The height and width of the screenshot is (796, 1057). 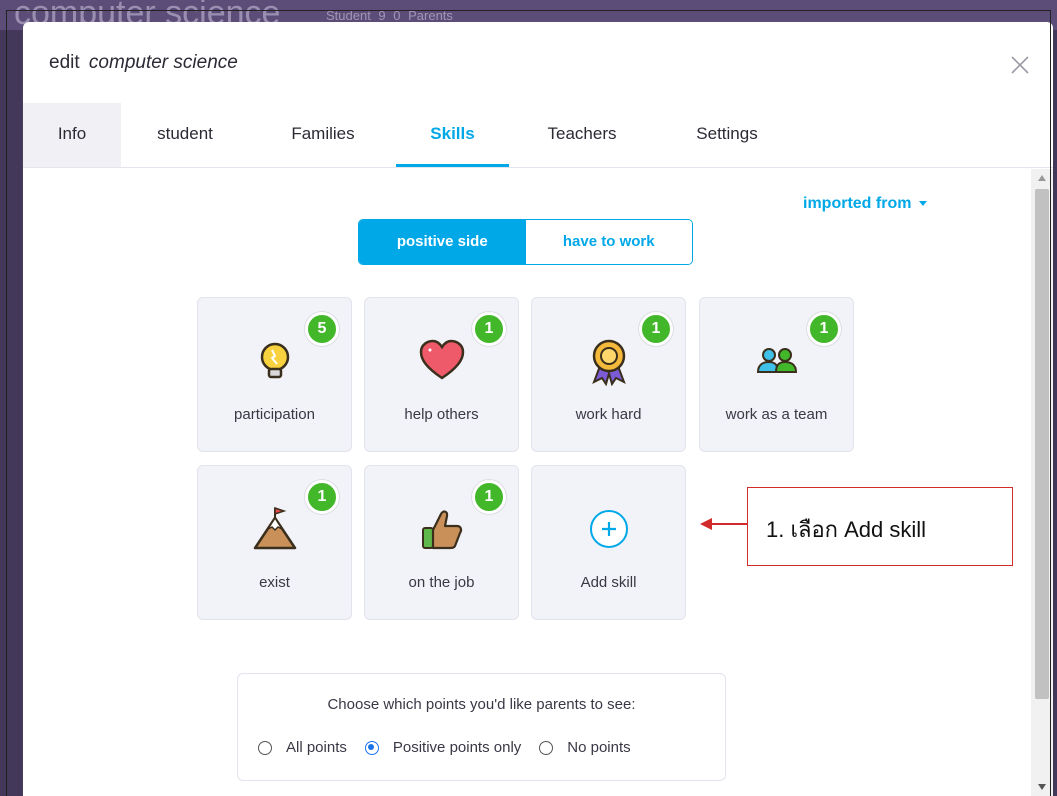 What do you see at coordinates (724, 524) in the screenshot?
I see `annotation-arrow-icon` at bounding box center [724, 524].